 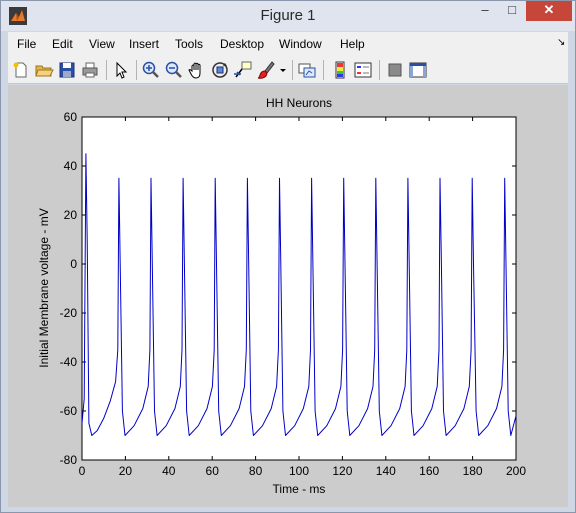 I want to click on x-tick-label: 120, so click(x=342, y=471).